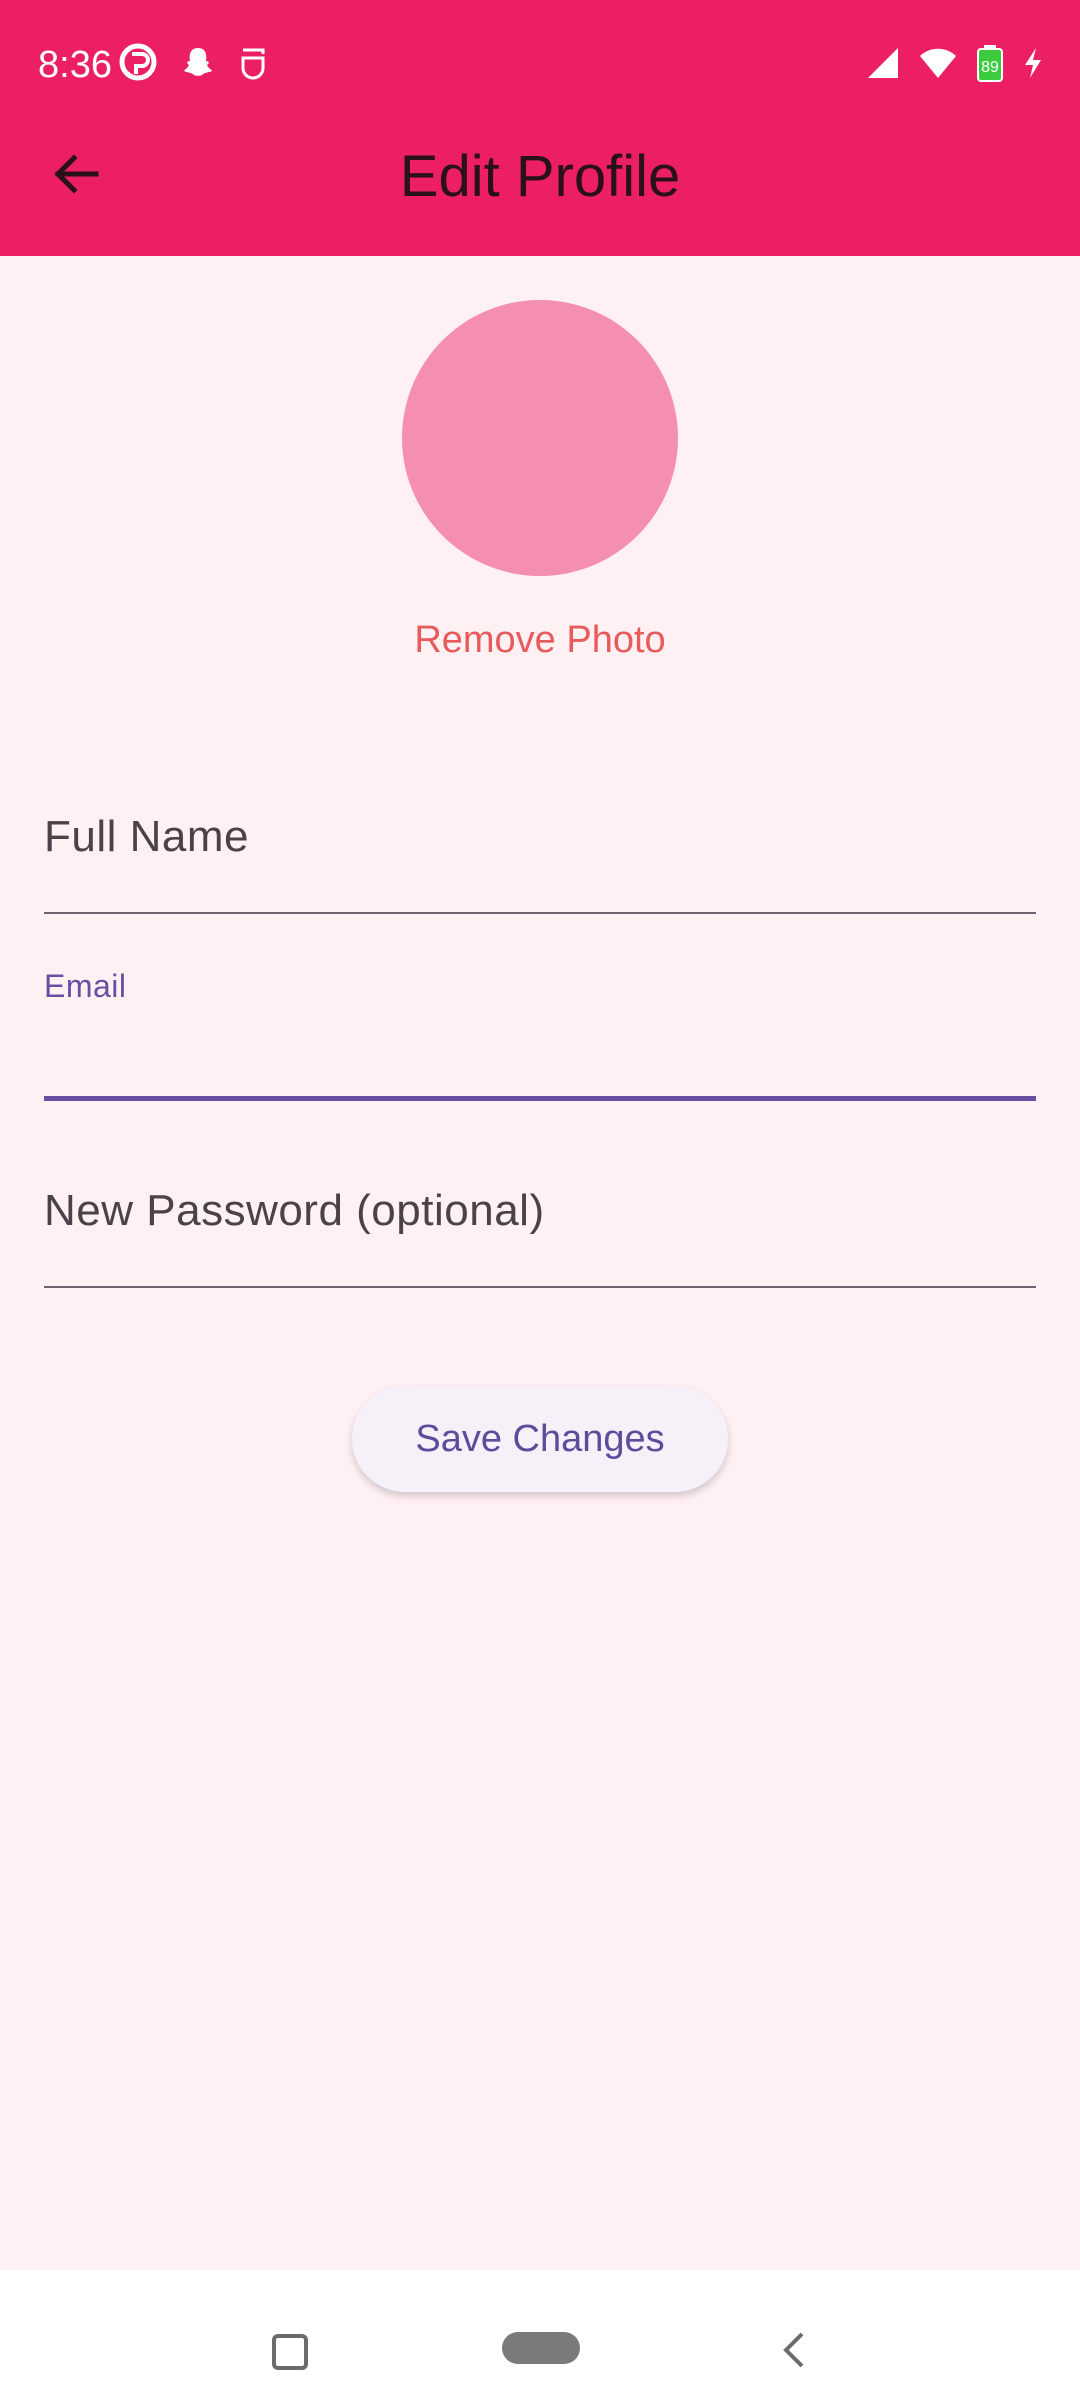 The height and width of the screenshot is (2400, 1080). What do you see at coordinates (541, 2348) in the screenshot?
I see `home-button` at bounding box center [541, 2348].